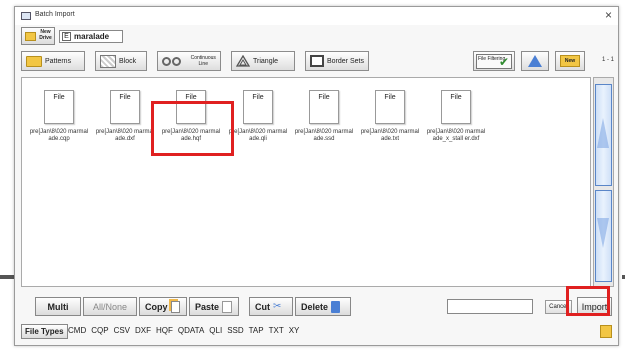 The image size is (625, 350). Describe the element at coordinates (7, 277) in the screenshot. I see `background-strip` at that location.